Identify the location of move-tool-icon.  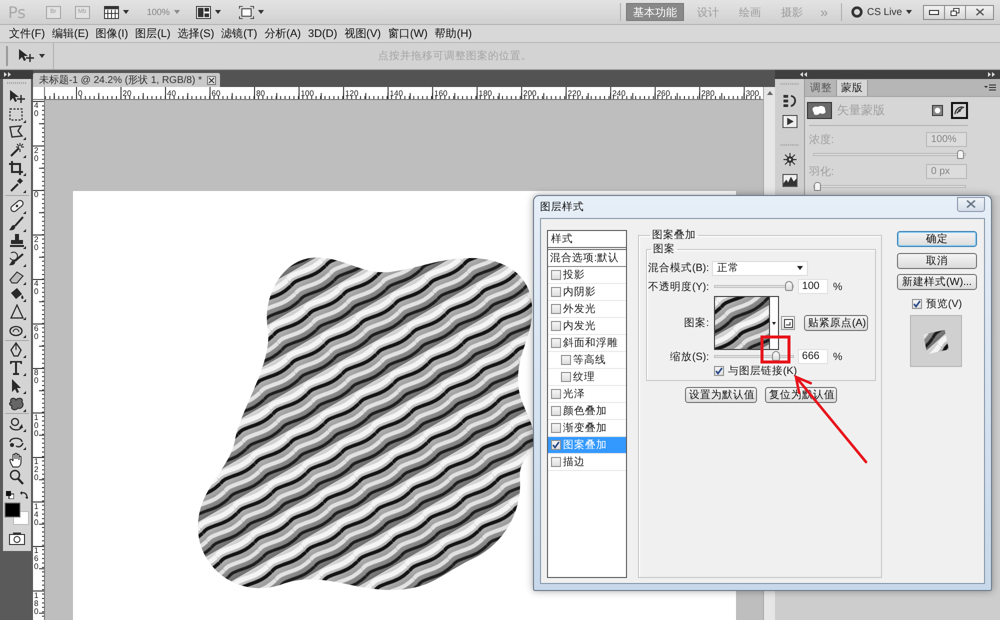
(17, 96).